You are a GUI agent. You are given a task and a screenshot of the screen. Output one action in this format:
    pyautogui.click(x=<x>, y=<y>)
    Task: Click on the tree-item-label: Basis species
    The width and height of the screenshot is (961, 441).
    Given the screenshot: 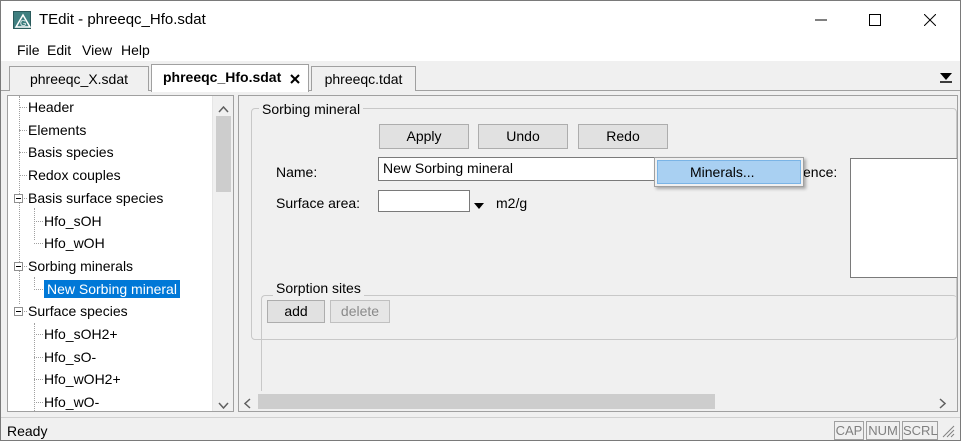 What is the action you would take?
    pyautogui.click(x=71, y=152)
    